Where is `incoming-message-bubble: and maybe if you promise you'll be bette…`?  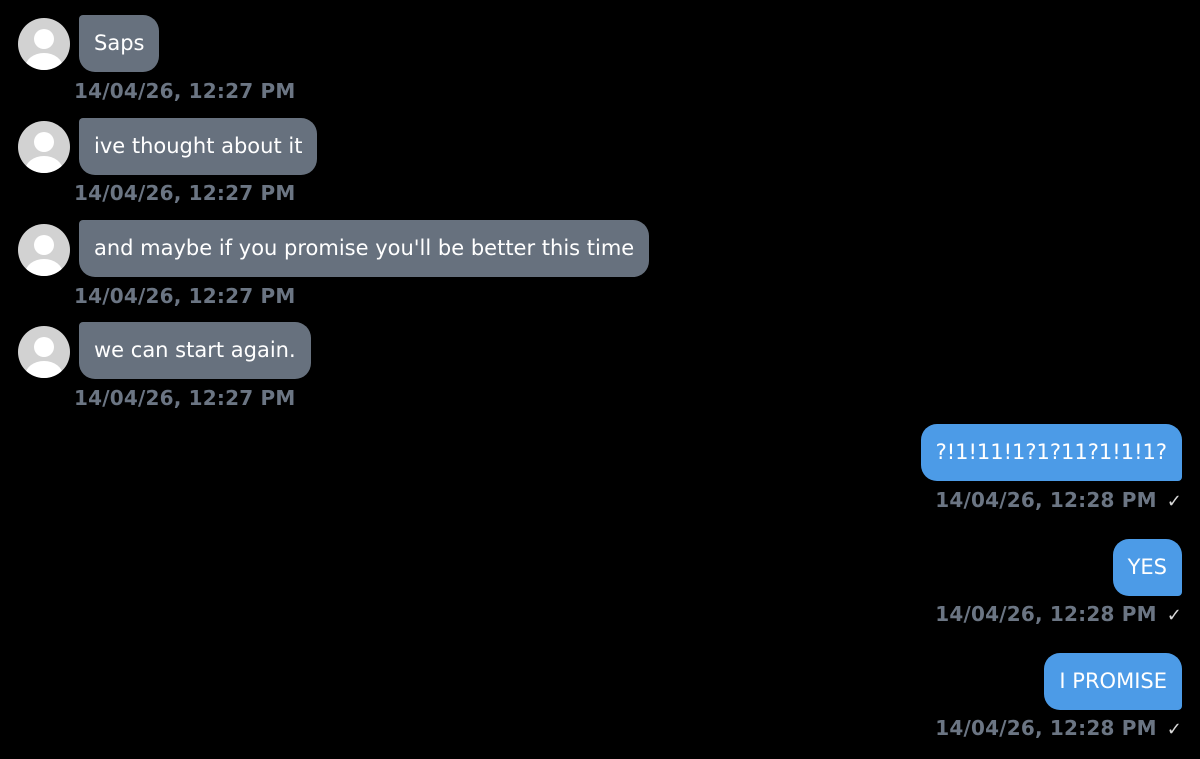
incoming-message-bubble: and maybe if you promise you'll be bette… is located at coordinates (364, 248).